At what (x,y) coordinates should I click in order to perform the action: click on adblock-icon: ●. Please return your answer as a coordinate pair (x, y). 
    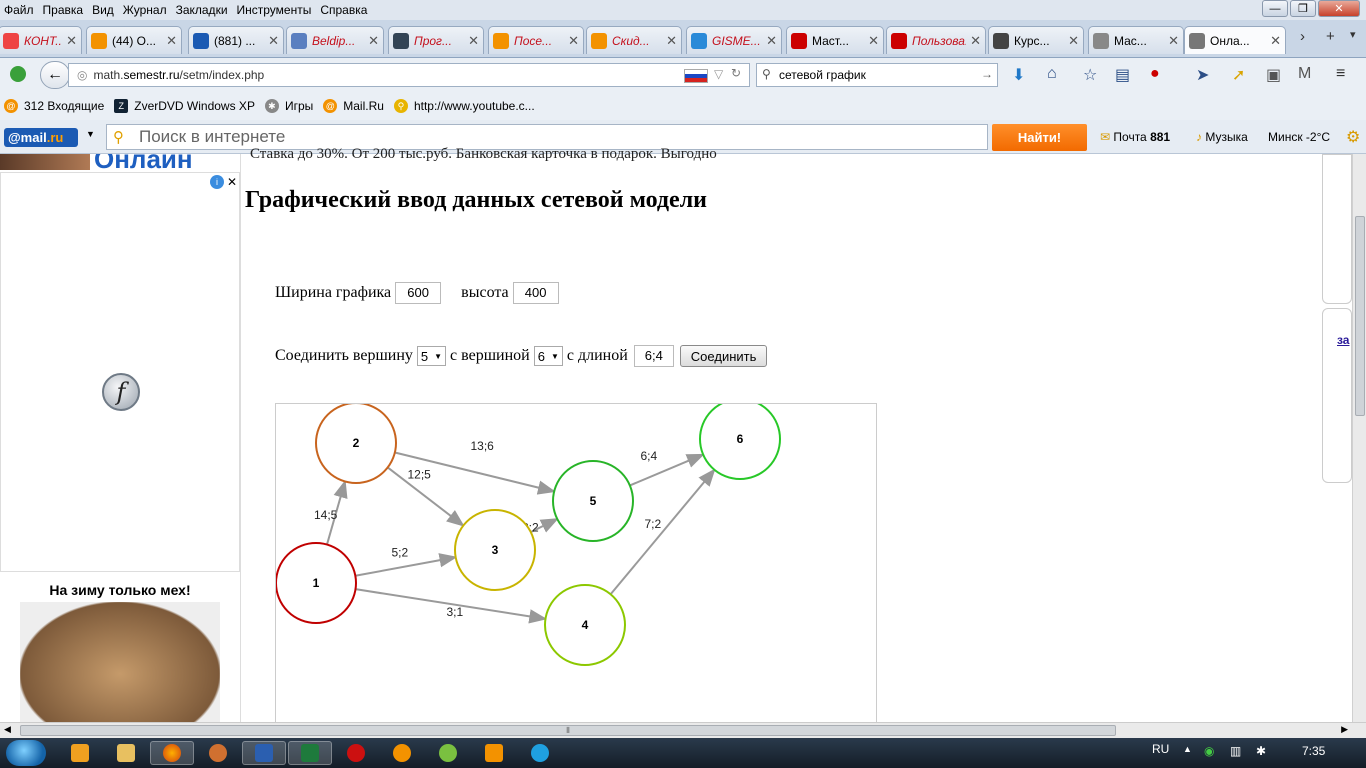
    Looking at the image, I should click on (1155, 74).